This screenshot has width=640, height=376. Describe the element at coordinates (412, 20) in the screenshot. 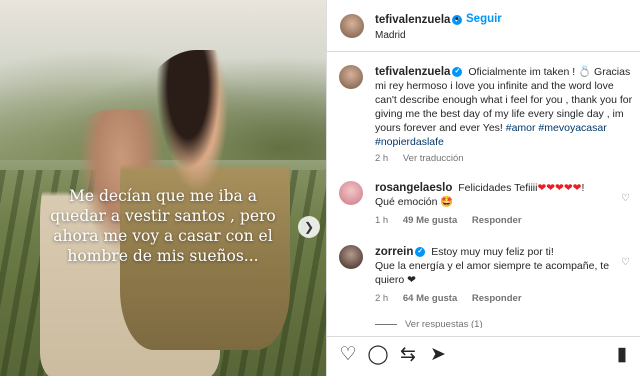

I see `author-username-text: tefivalenzuela` at that location.